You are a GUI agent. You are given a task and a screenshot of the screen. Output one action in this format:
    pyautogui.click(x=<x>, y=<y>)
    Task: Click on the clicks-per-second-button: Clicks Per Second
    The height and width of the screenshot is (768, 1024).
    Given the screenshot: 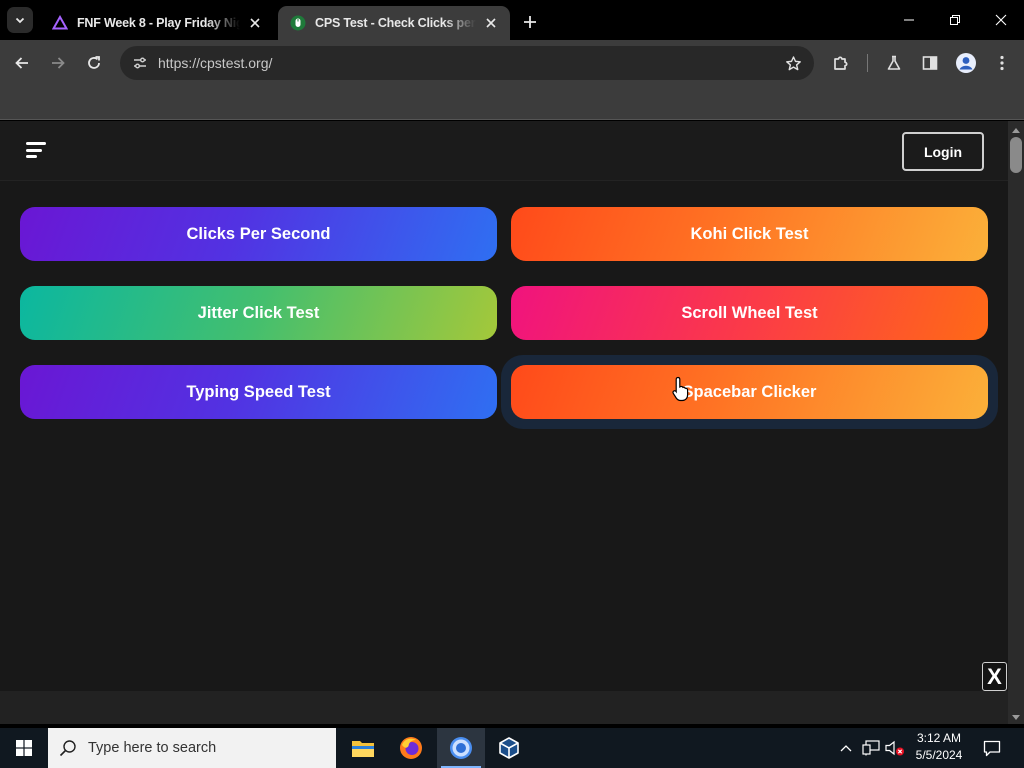 What is the action you would take?
    pyautogui.click(x=258, y=234)
    